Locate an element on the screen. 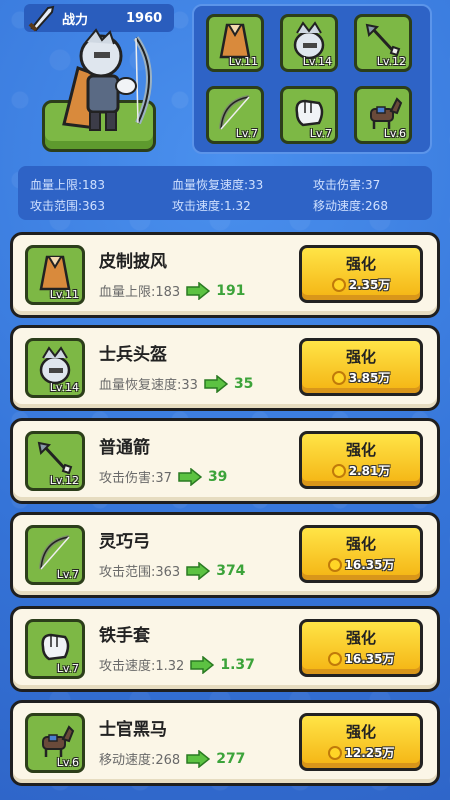 This screenshot has height=800, width=450. stat-hp-max: 血量上限:183 is located at coordinates (67, 185).